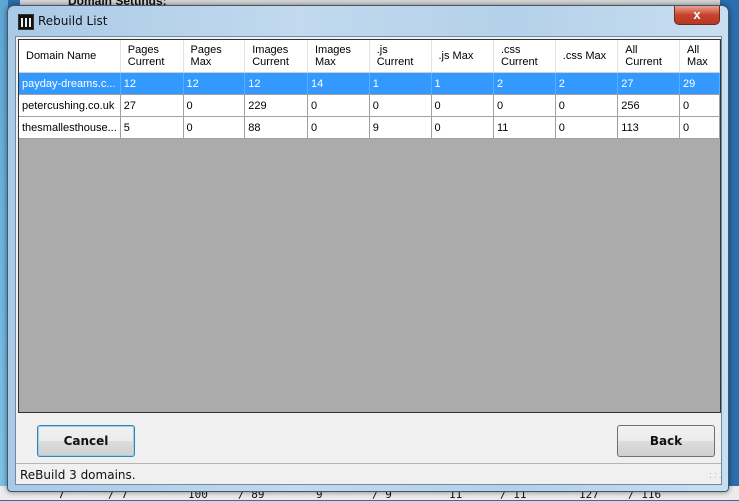  I want to click on app-icon, so click(26, 22).